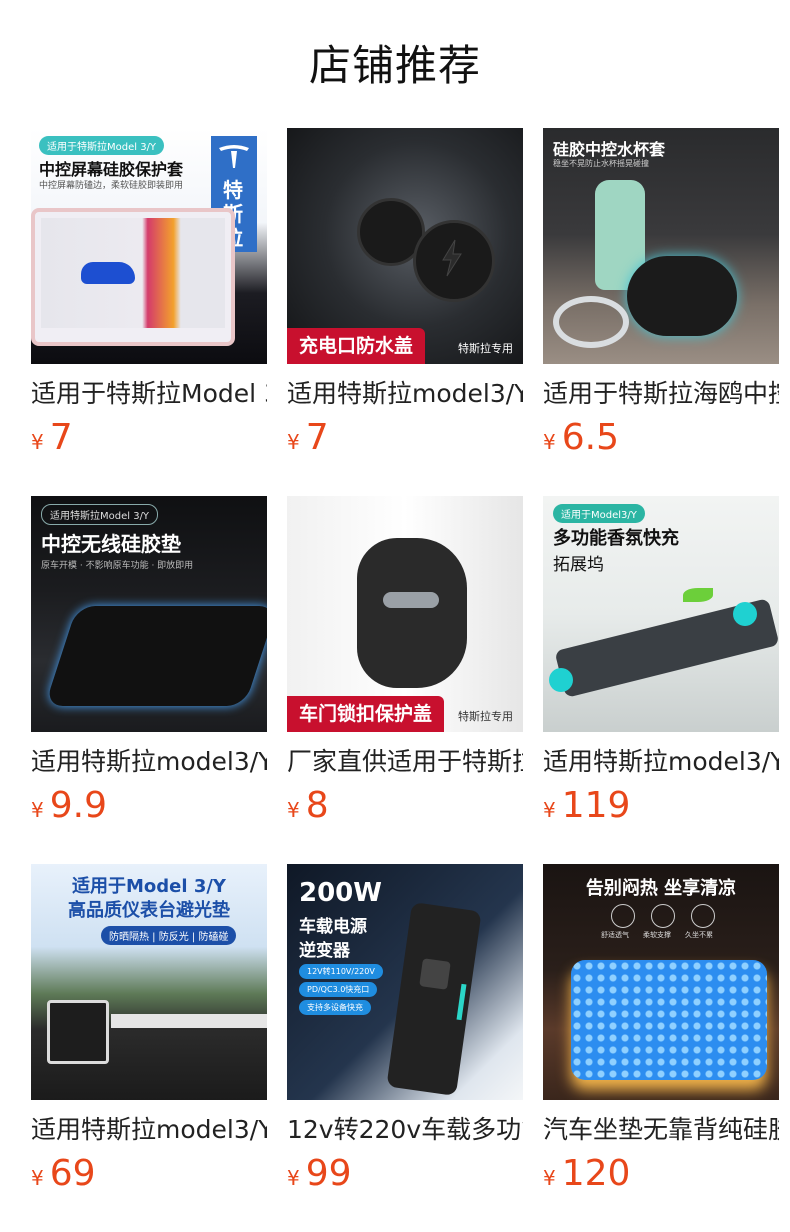  I want to click on product-price: ¥9.9, so click(69, 806).